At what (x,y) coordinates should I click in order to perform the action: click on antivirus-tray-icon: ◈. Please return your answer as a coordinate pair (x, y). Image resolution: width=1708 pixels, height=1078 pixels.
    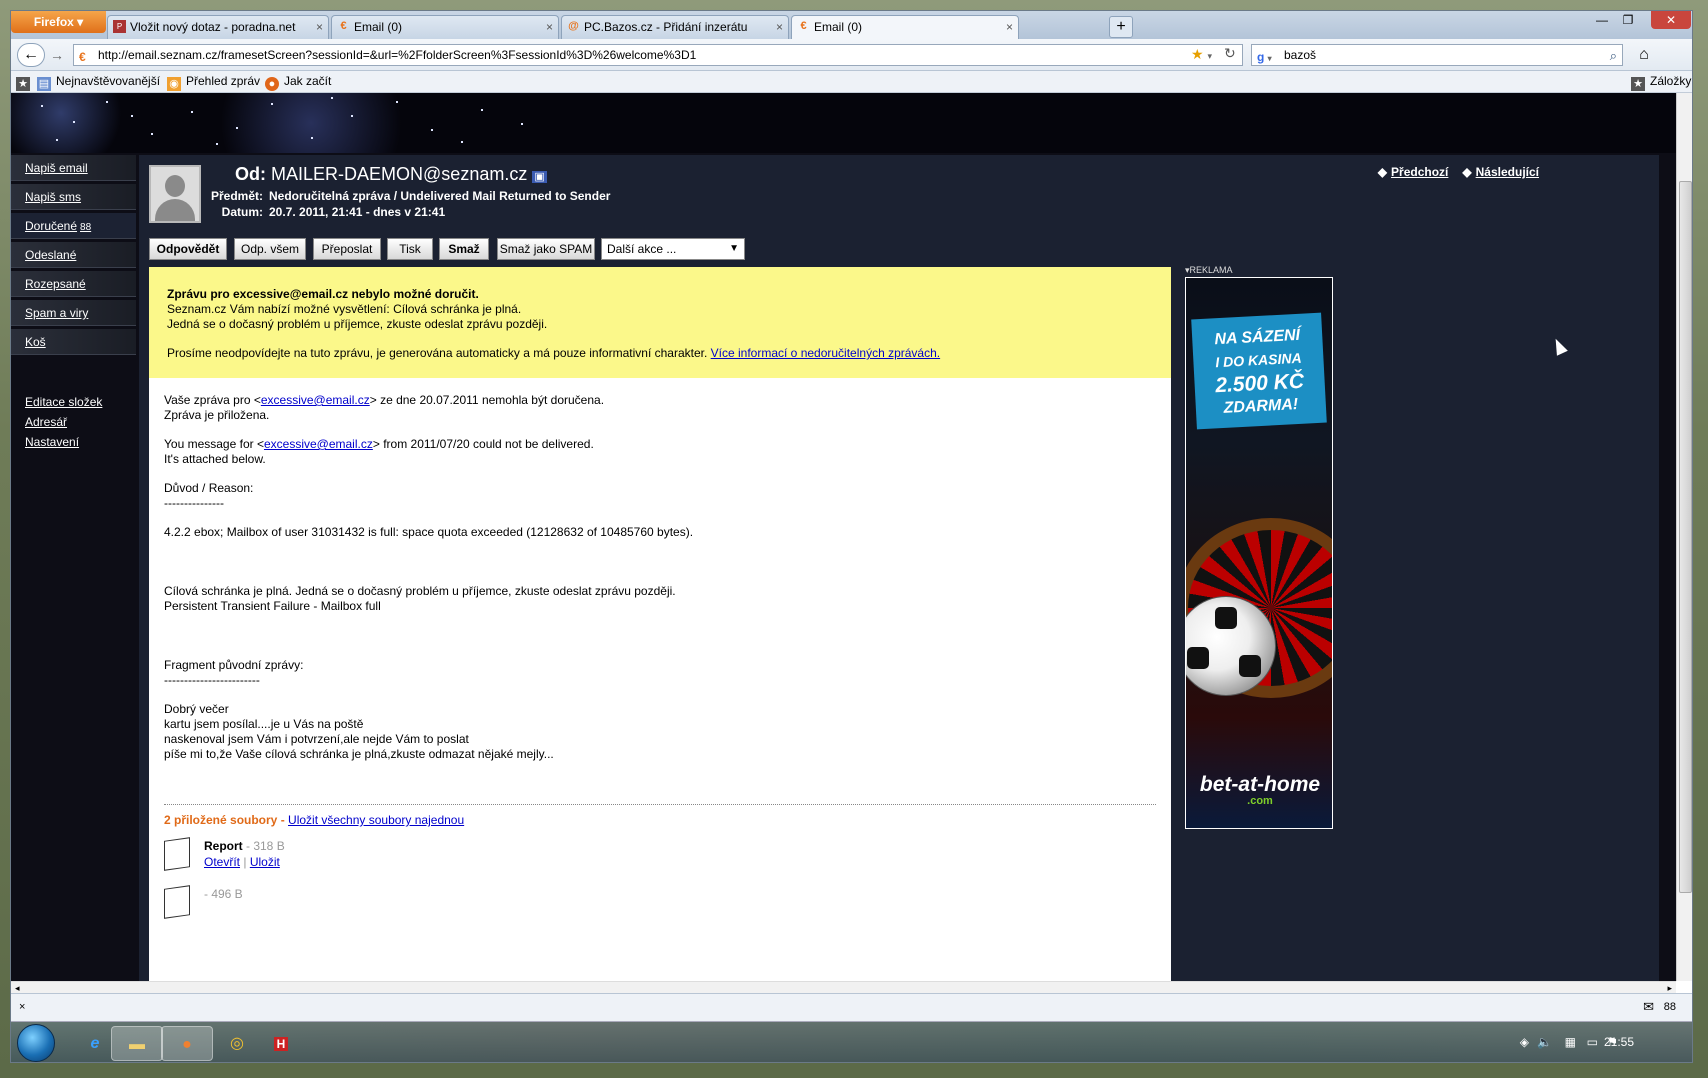
    Looking at the image, I should click on (1524, 1042).